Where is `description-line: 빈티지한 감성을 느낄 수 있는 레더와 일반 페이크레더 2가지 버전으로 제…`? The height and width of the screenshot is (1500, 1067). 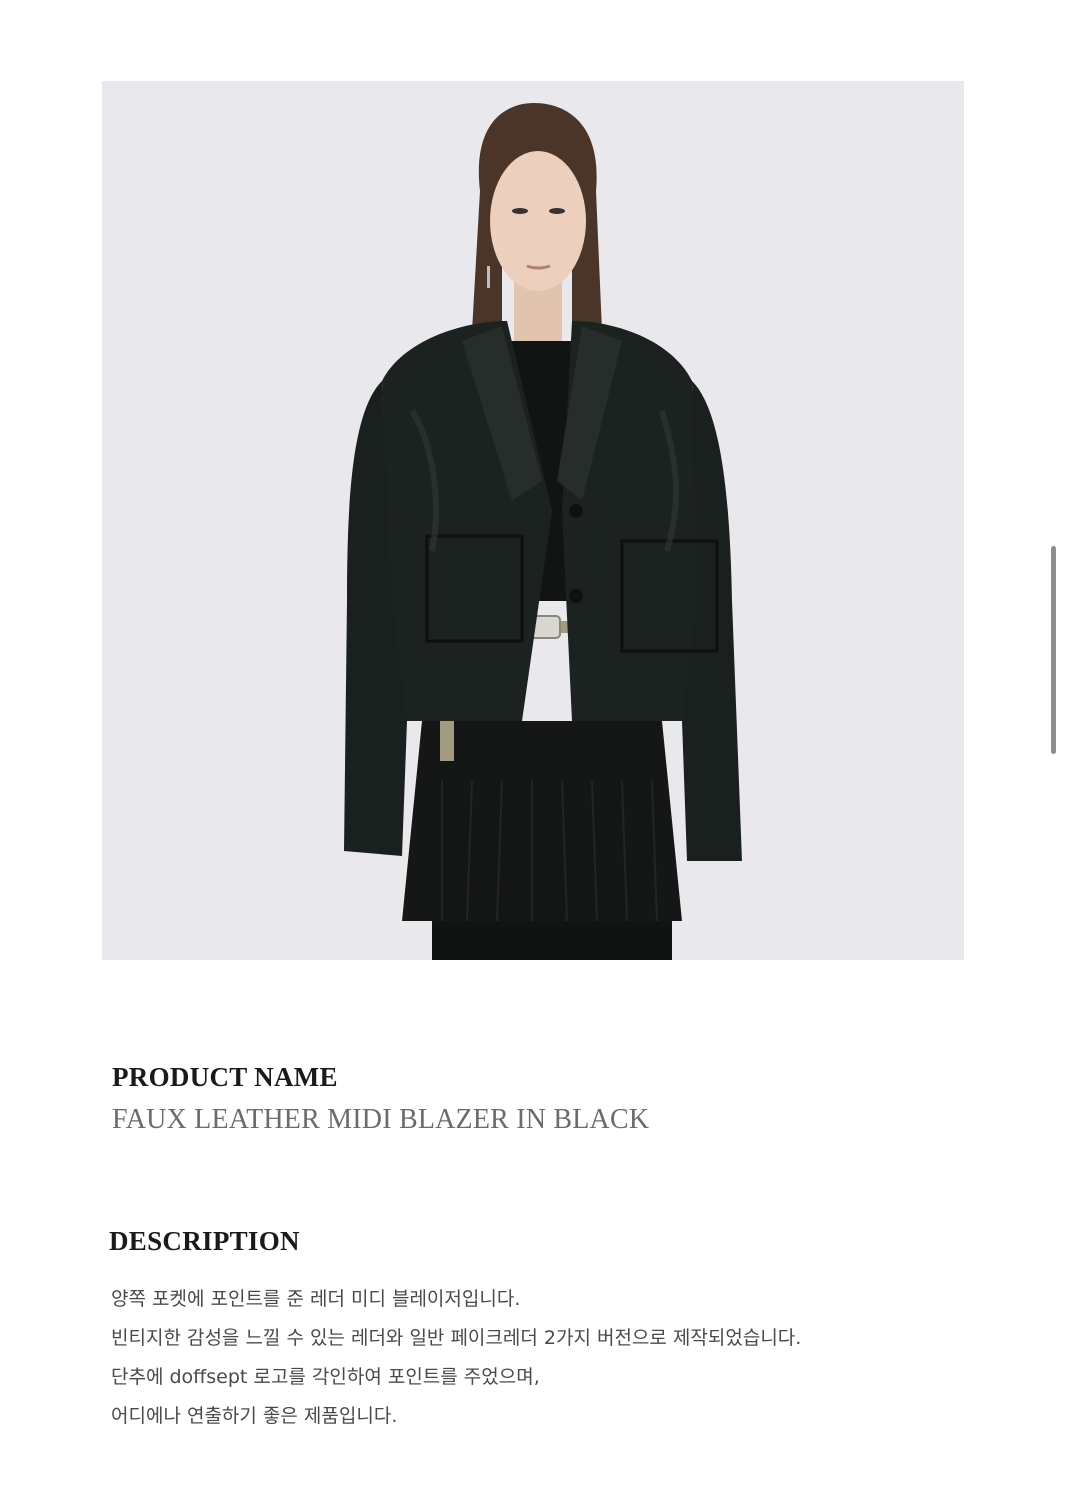
description-line: 빈티지한 감성을 느낄 수 있는 레더와 일반 페이크레더 2가지 버전으로 제… is located at coordinates (456, 1338).